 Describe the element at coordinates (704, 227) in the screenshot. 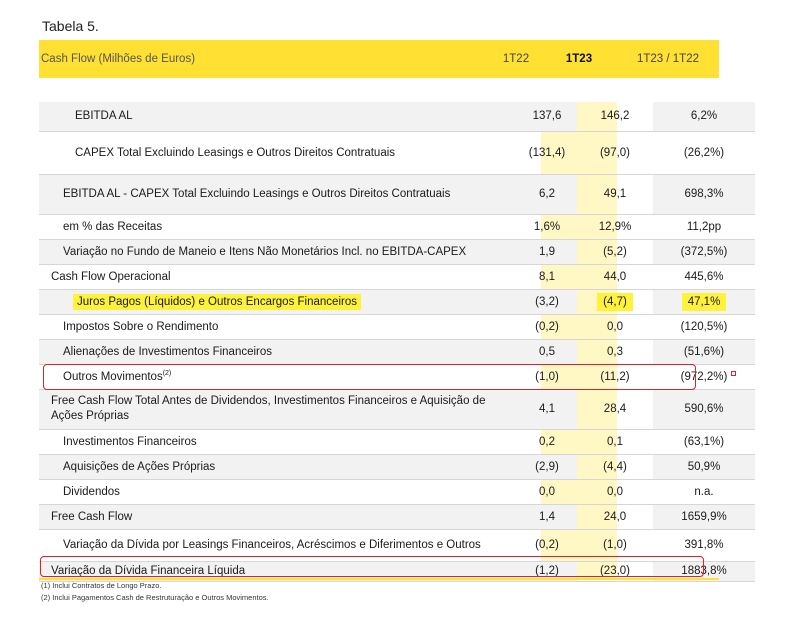

I see `row-value-change: 11,2pp` at that location.